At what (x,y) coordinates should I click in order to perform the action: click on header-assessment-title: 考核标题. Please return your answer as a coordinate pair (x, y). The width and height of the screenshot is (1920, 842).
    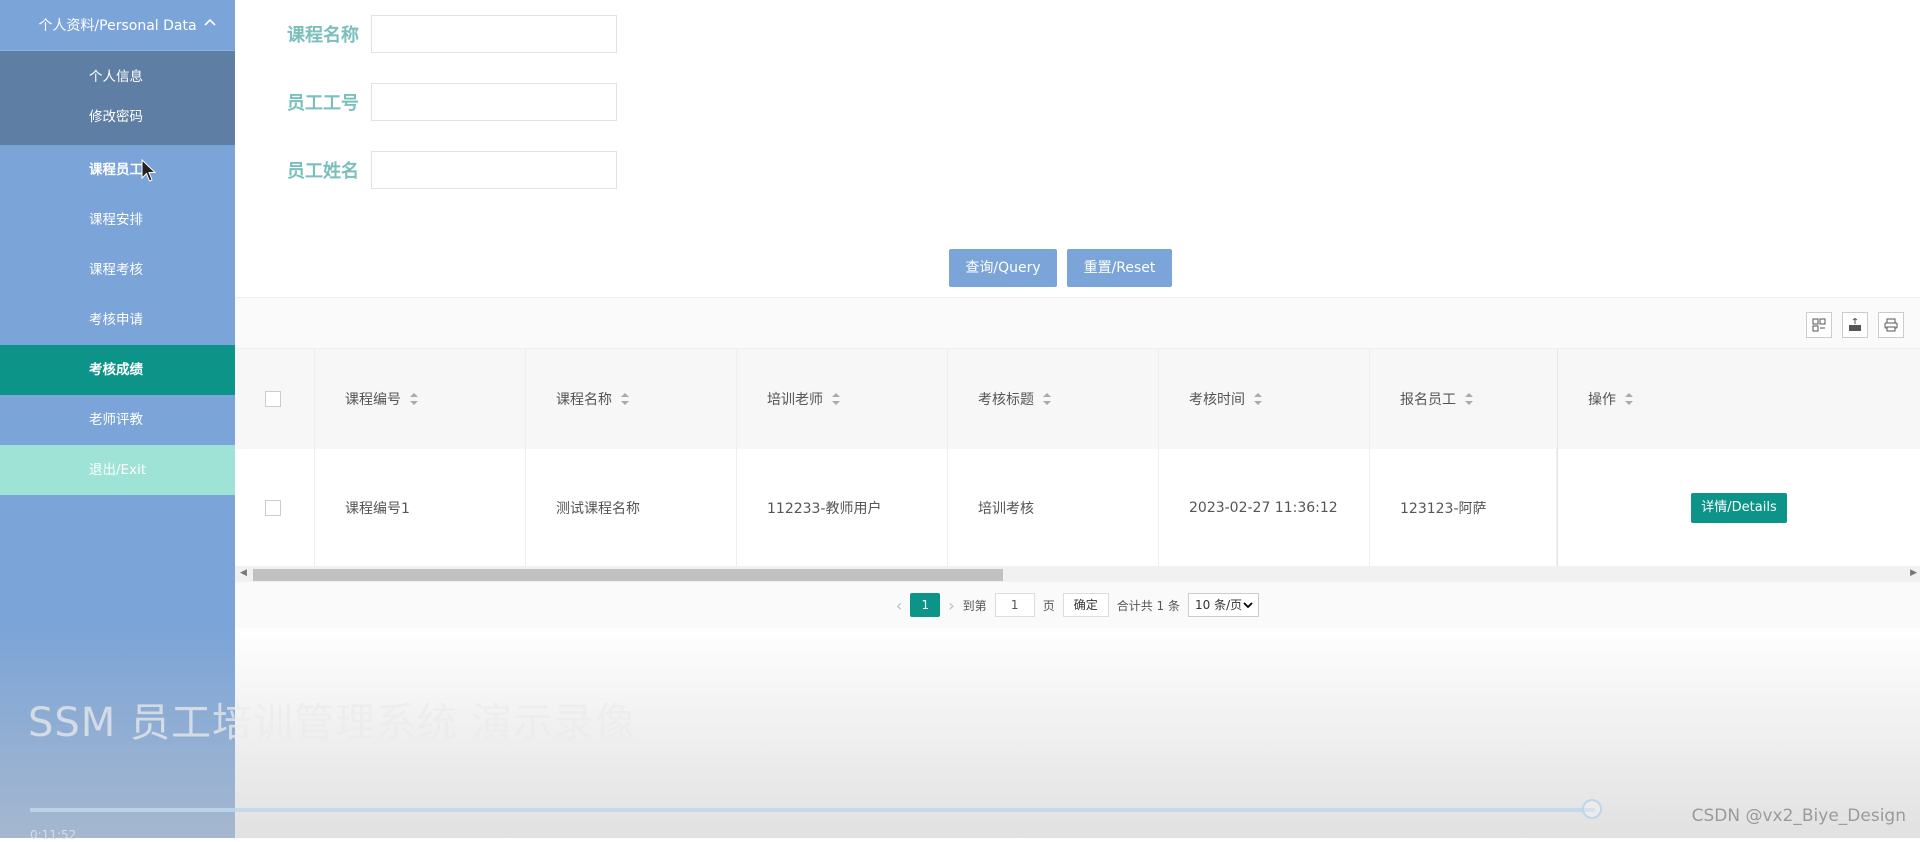
    Looking at the image, I should click on (1053, 399).